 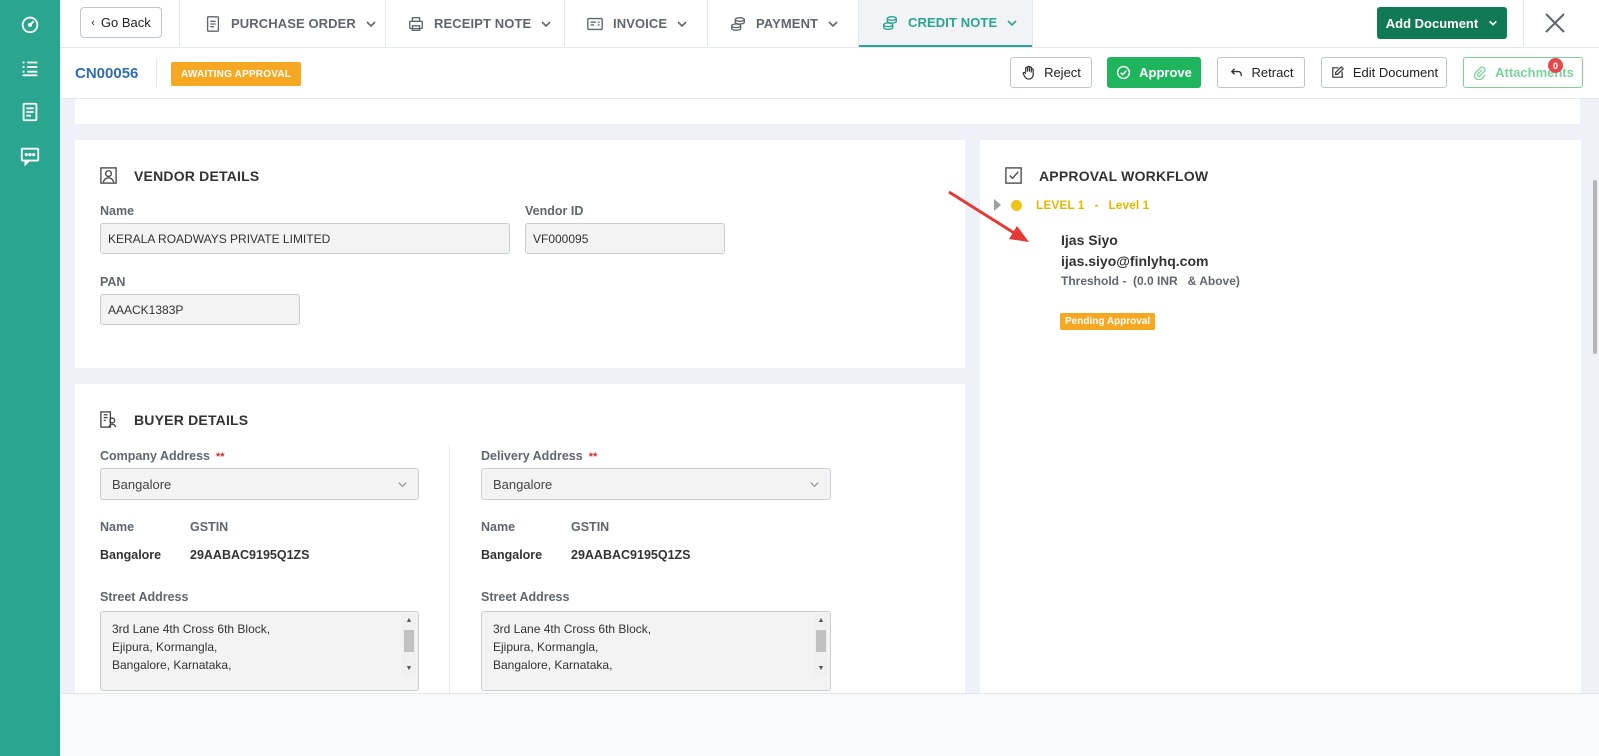 I want to click on delivery-address-label: Delivery Address **, so click(x=539, y=456).